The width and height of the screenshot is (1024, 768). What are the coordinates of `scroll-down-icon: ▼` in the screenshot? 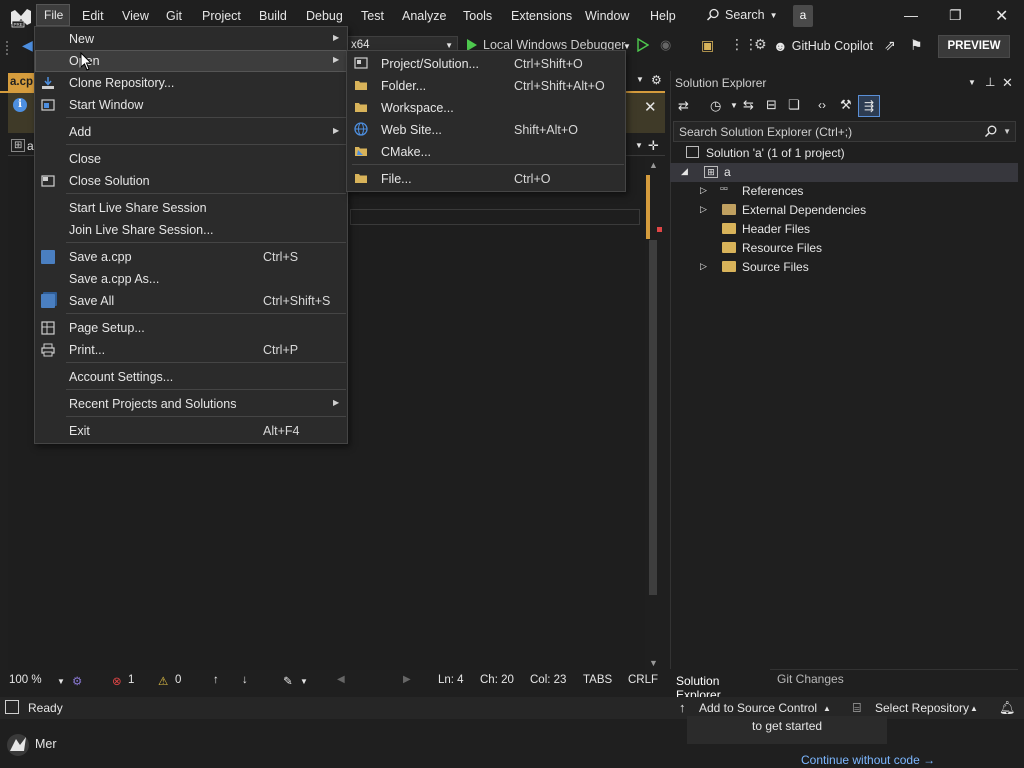 It's located at (653, 663).